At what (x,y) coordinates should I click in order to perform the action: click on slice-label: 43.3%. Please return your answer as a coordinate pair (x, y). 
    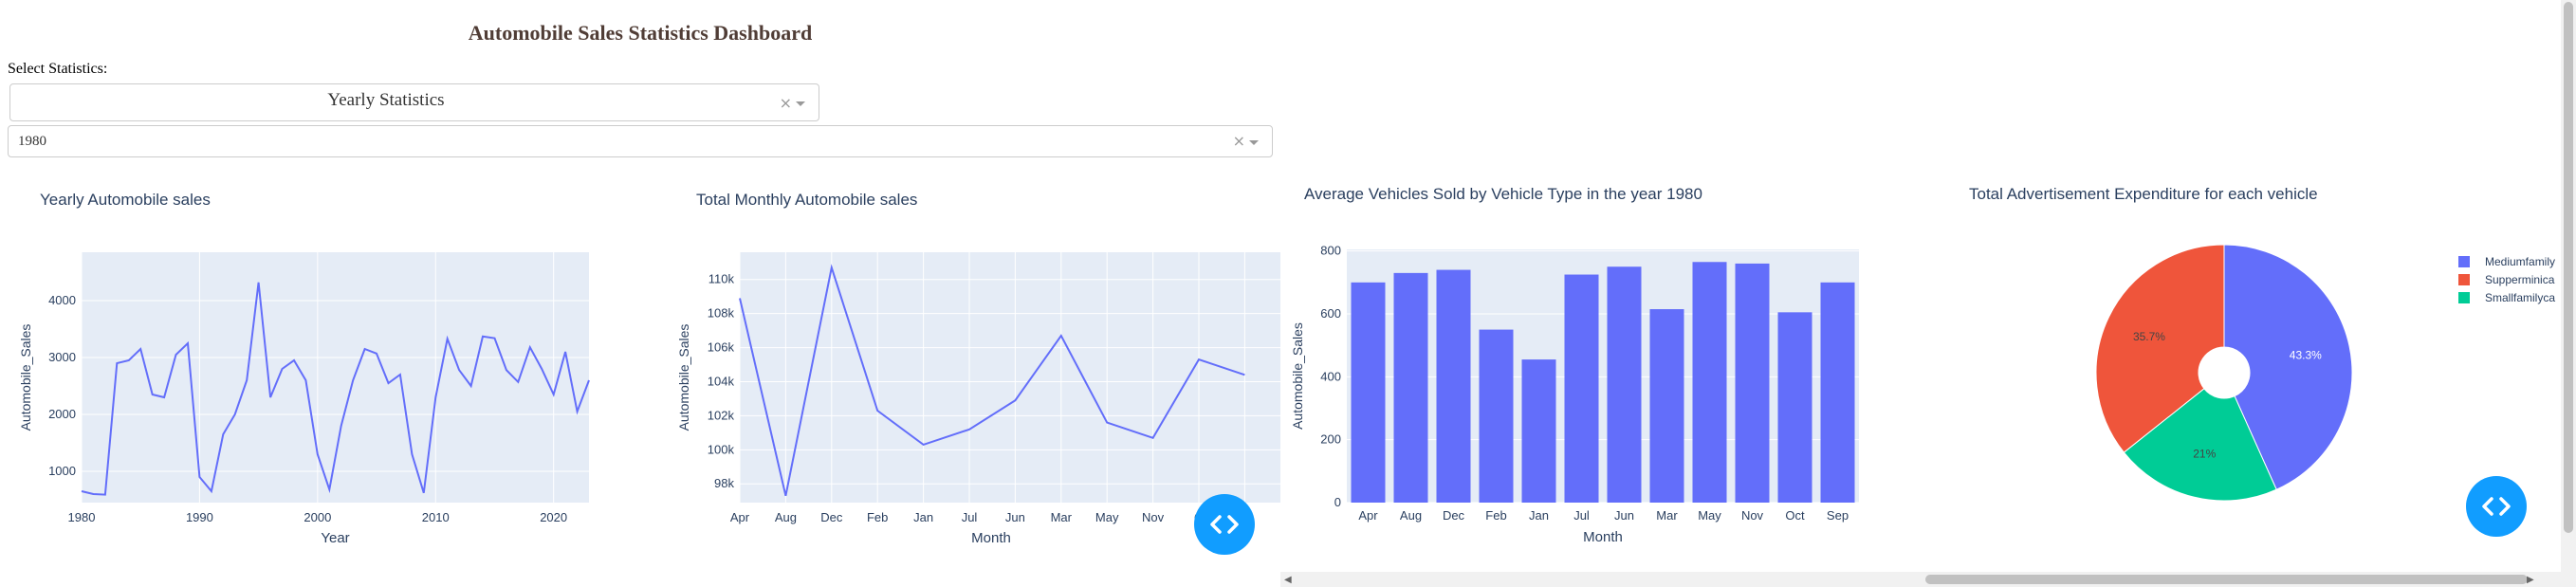
    Looking at the image, I should click on (2306, 355).